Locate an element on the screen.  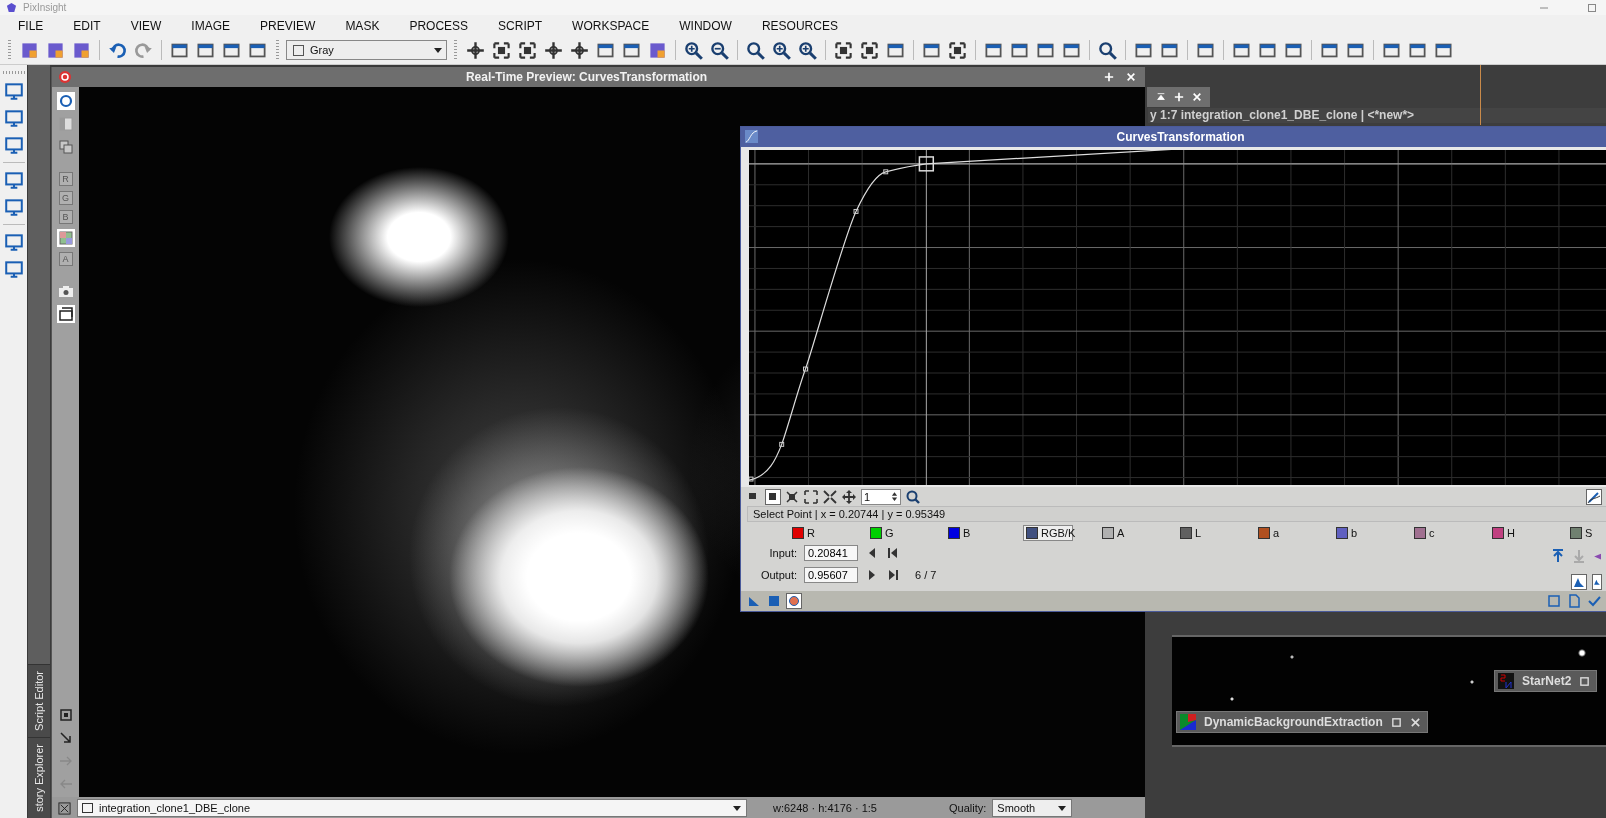
channel-option: S is located at coordinates (1586, 533).